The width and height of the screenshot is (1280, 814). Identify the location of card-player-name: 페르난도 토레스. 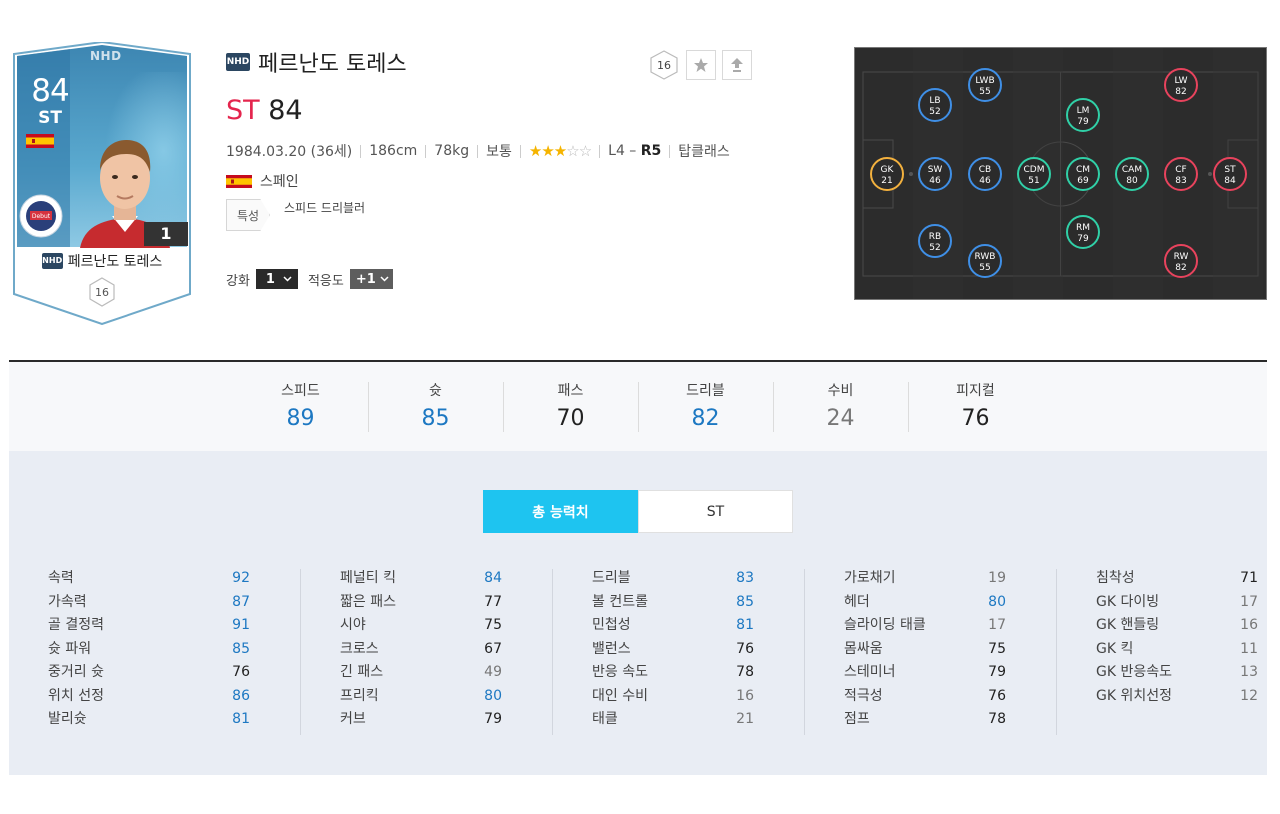
(115, 262).